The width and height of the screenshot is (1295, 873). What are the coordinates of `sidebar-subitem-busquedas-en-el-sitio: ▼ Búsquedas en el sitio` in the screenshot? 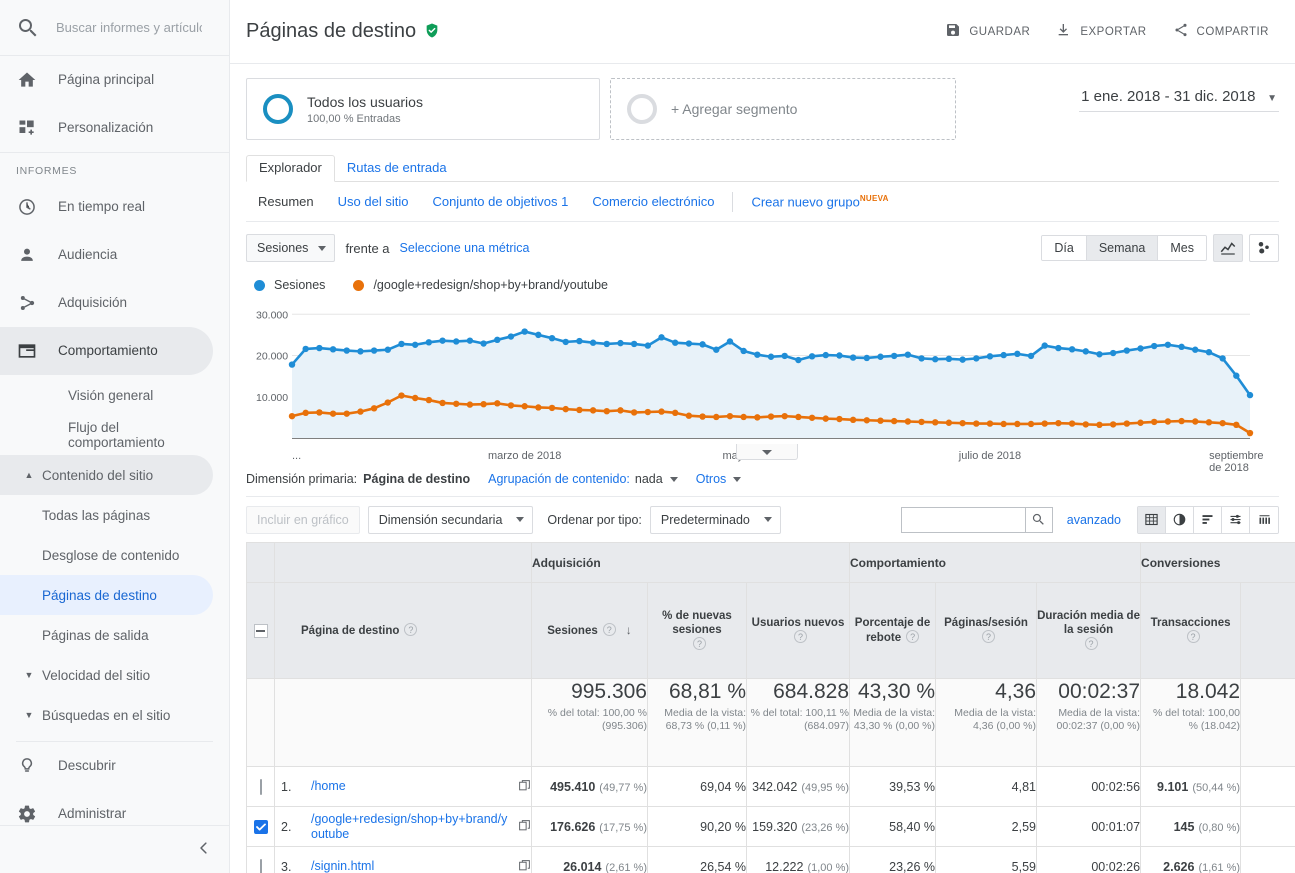 It's located at (106, 715).